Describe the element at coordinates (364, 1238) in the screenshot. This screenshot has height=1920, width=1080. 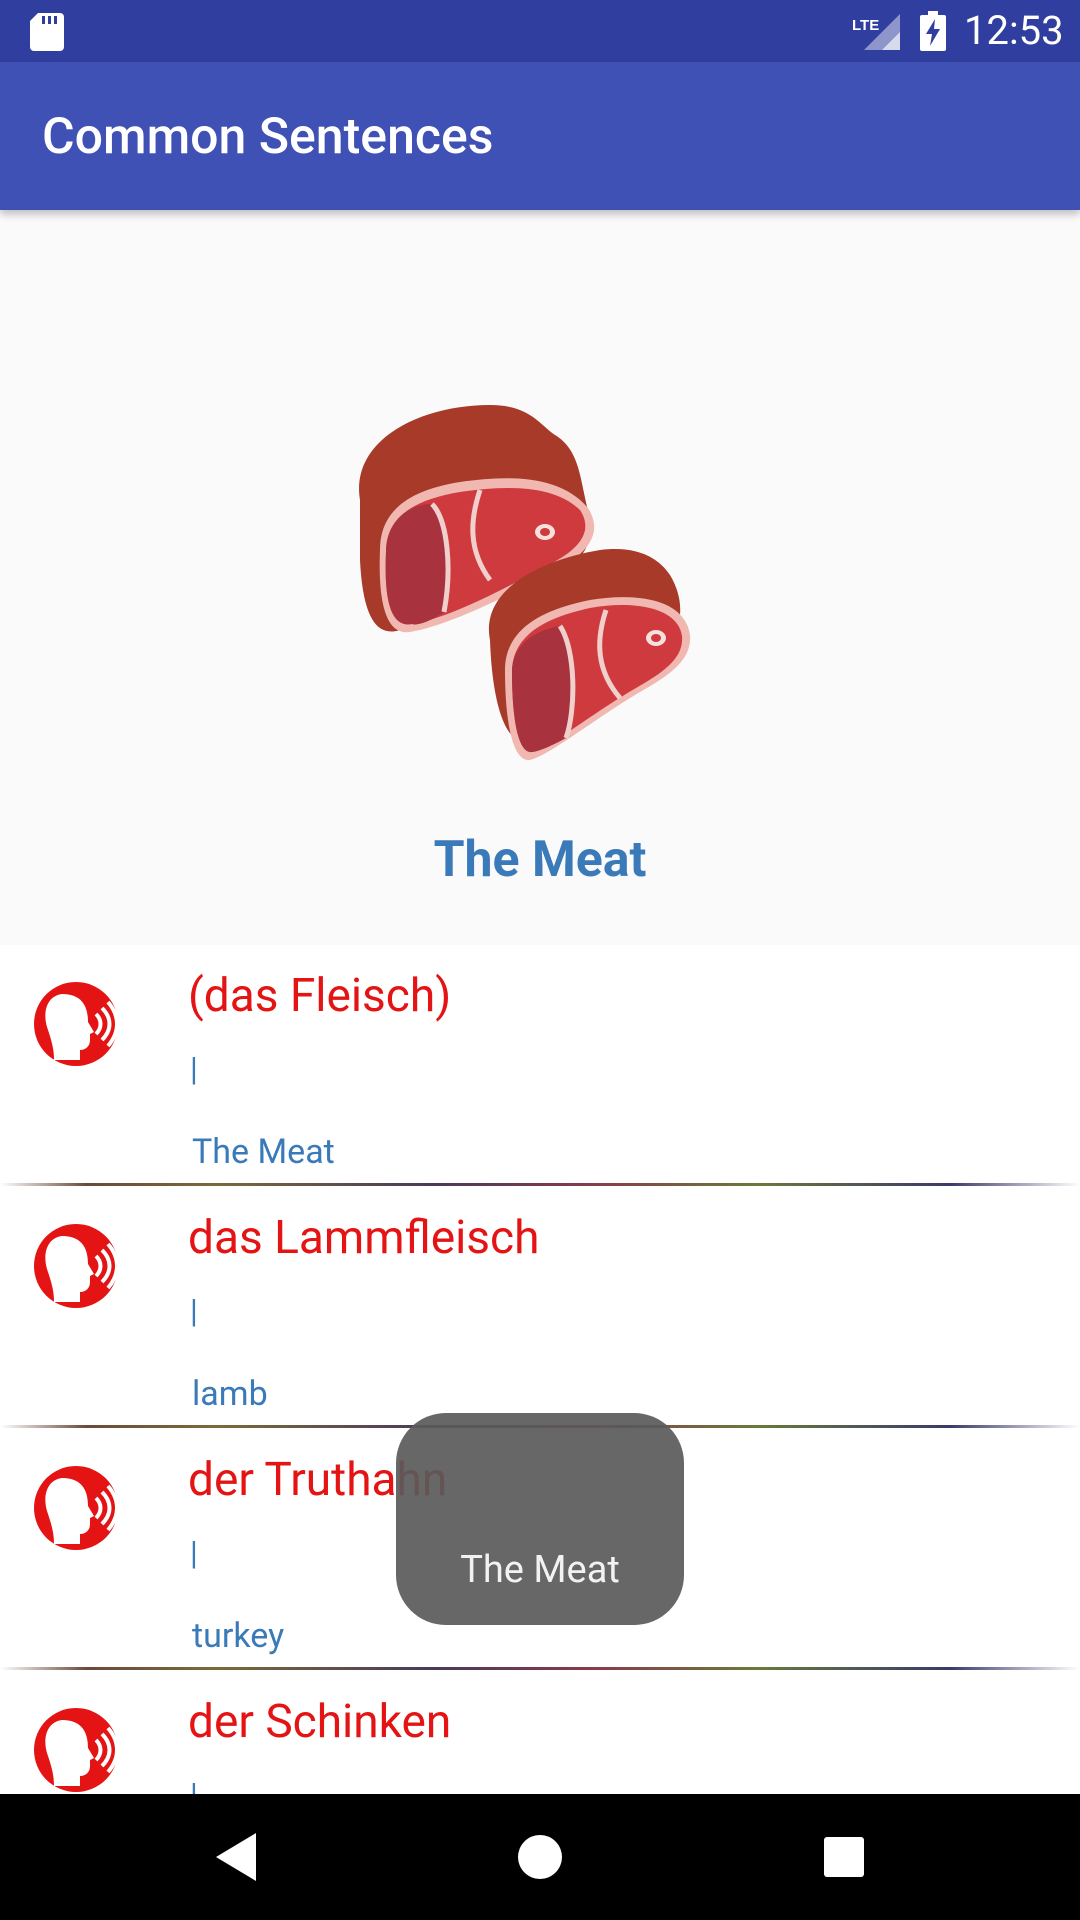
I see `german-phrase: das Lammfleisch` at that location.